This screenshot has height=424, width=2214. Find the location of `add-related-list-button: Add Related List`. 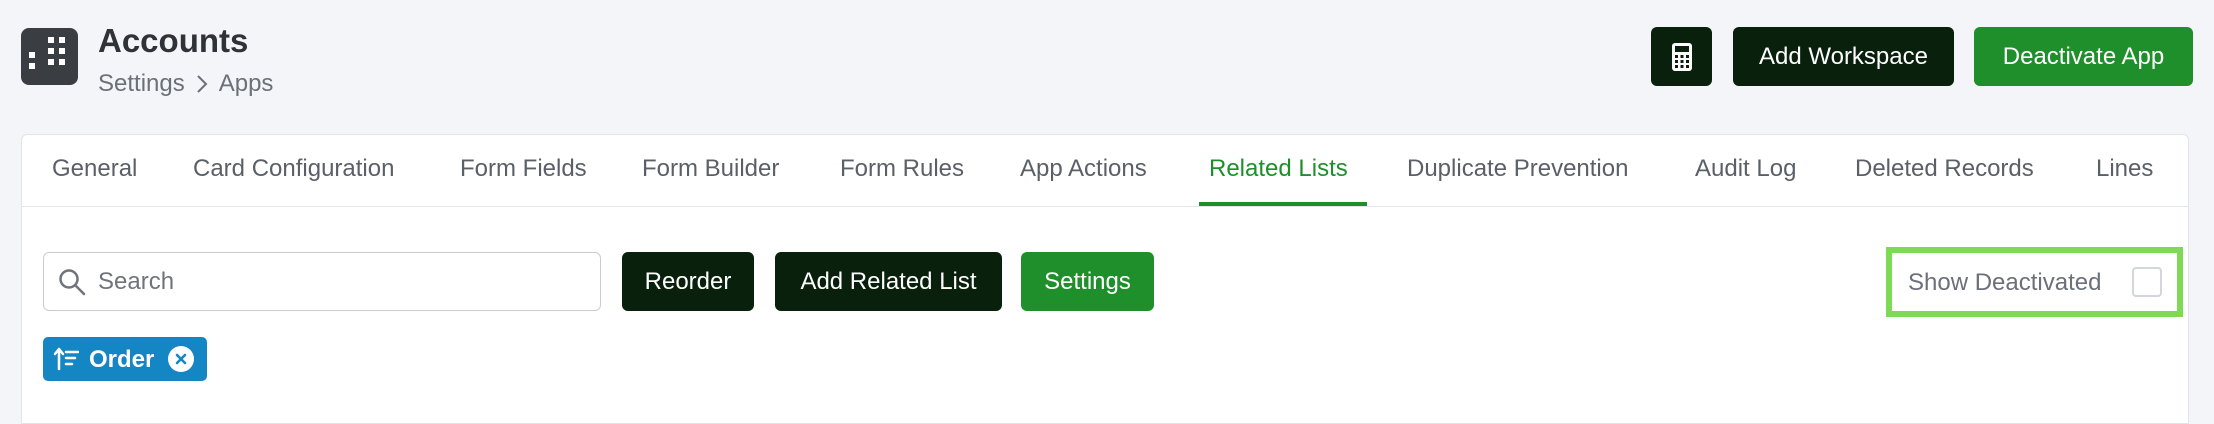

add-related-list-button: Add Related List is located at coordinates (888, 281).